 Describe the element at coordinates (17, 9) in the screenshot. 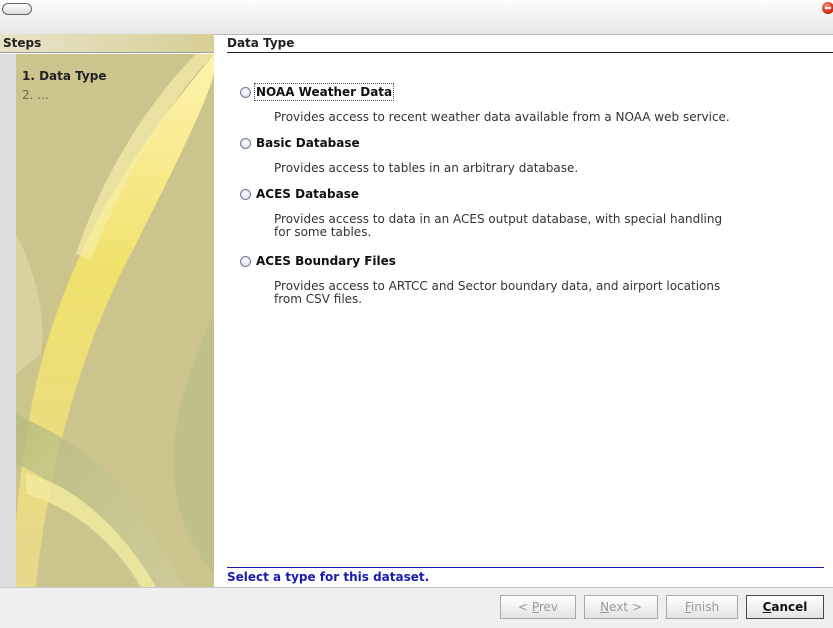

I see `toolbar-toggle-icon` at that location.